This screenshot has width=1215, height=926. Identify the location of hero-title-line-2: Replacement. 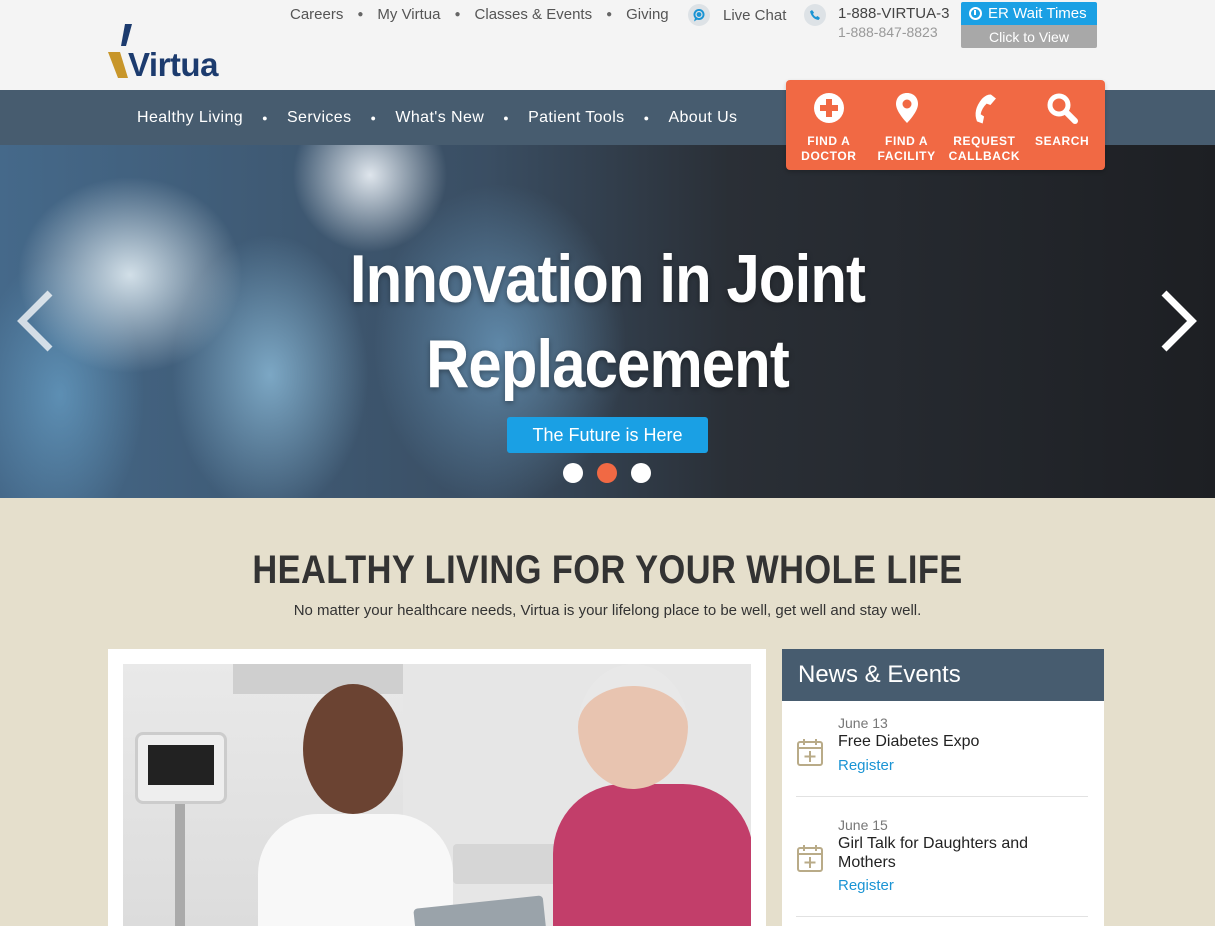
(608, 364).